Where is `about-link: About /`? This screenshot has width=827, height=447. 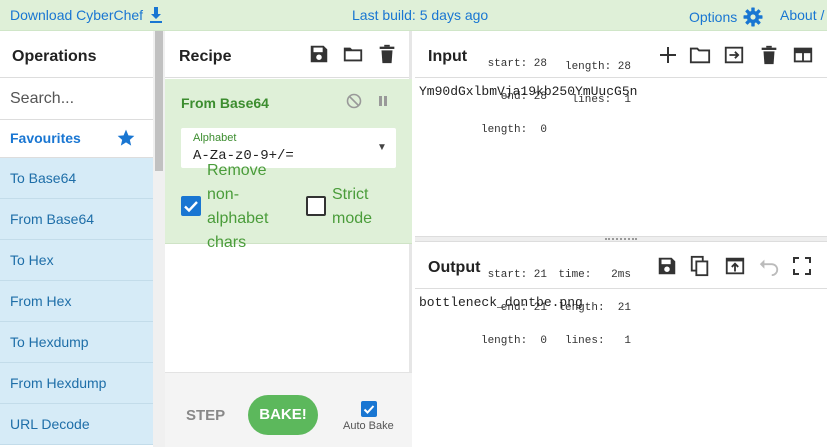 about-link: About / is located at coordinates (802, 15).